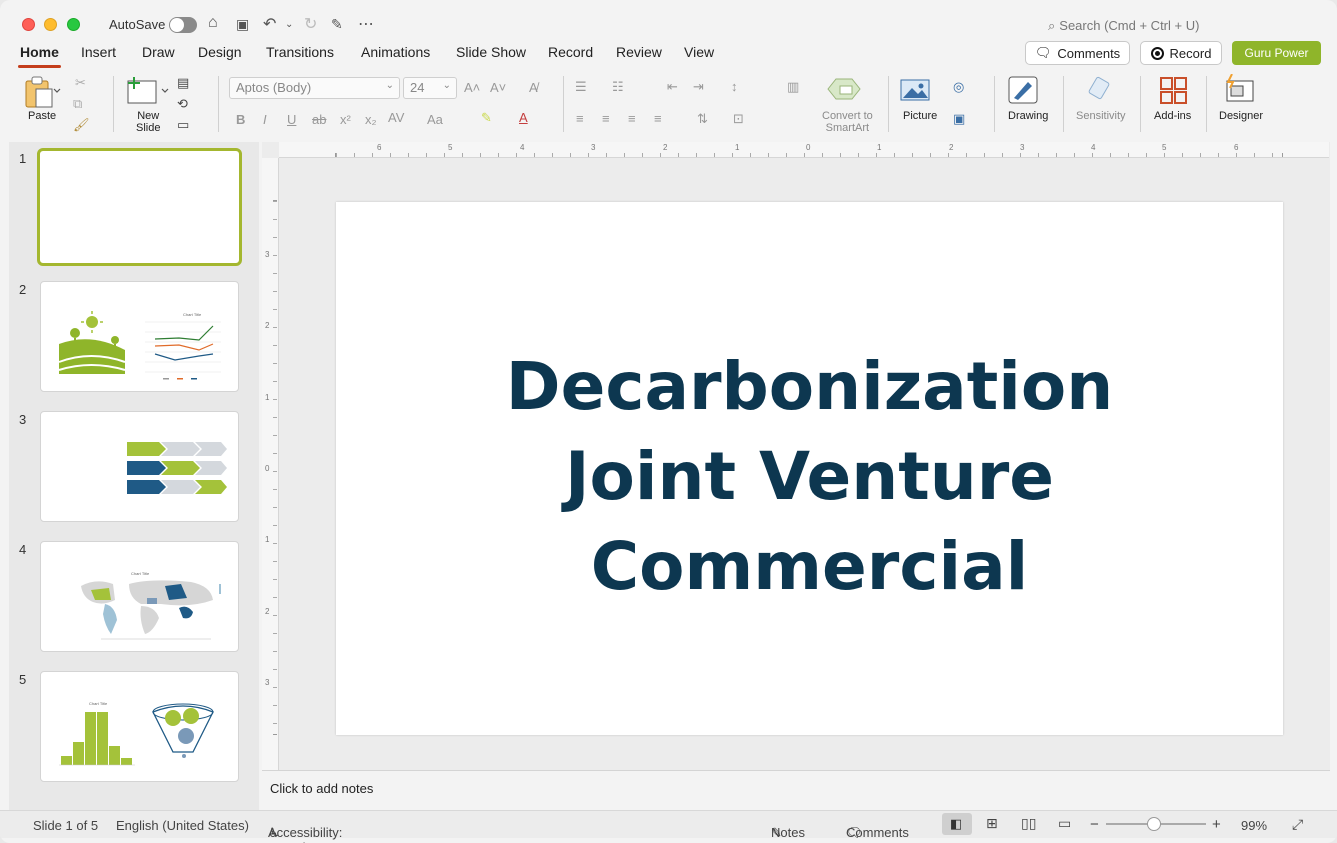  I want to click on picture-icon, so click(916, 91).